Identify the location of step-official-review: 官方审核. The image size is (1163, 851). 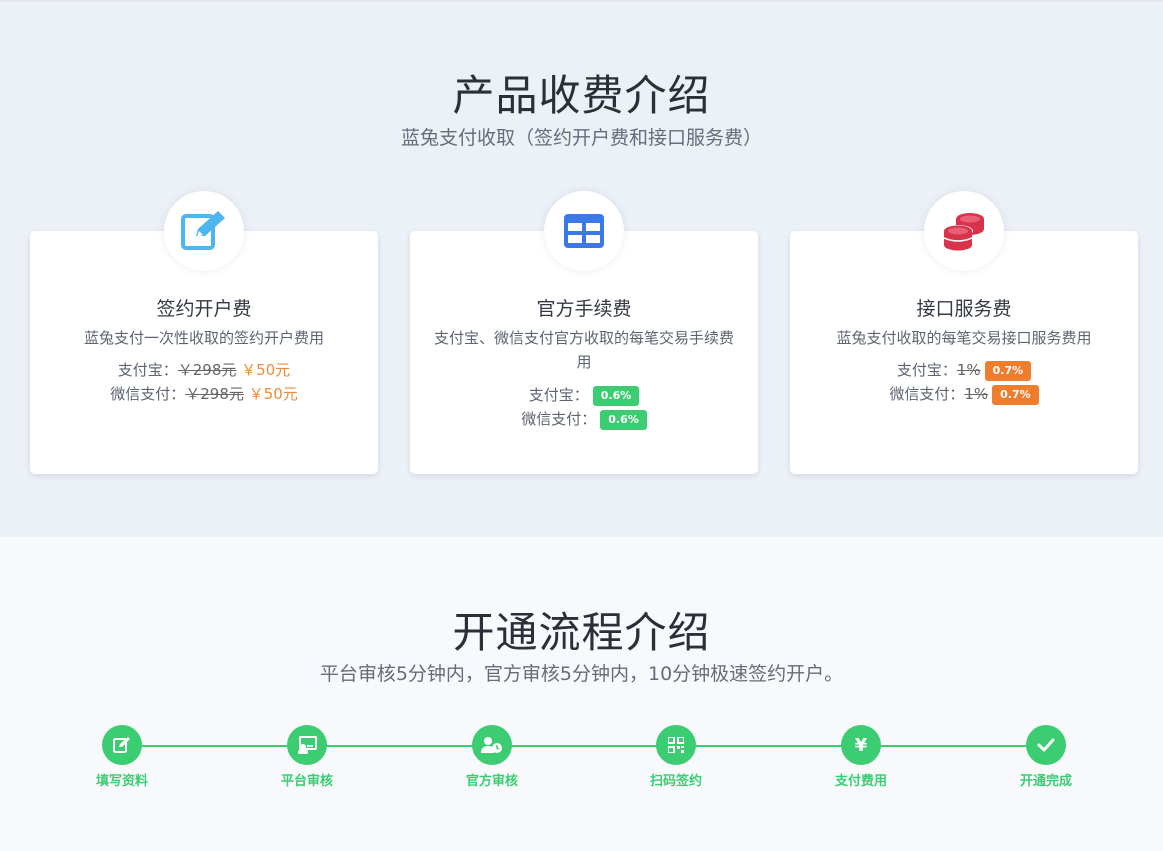
(492, 757).